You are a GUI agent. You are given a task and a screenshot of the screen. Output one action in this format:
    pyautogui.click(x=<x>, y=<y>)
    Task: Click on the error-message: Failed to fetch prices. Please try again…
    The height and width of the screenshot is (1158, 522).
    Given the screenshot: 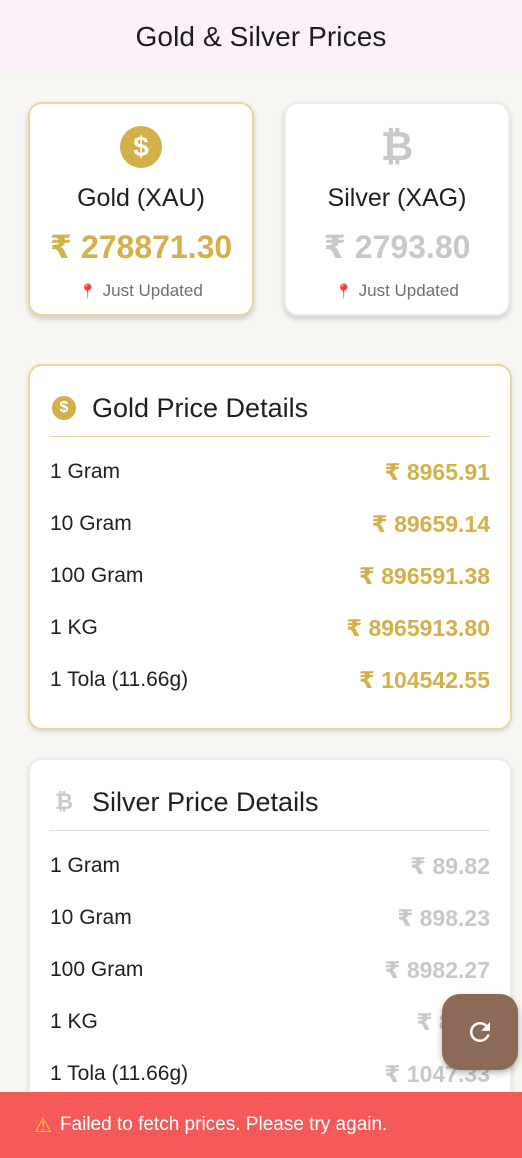 What is the action you would take?
    pyautogui.click(x=223, y=1124)
    